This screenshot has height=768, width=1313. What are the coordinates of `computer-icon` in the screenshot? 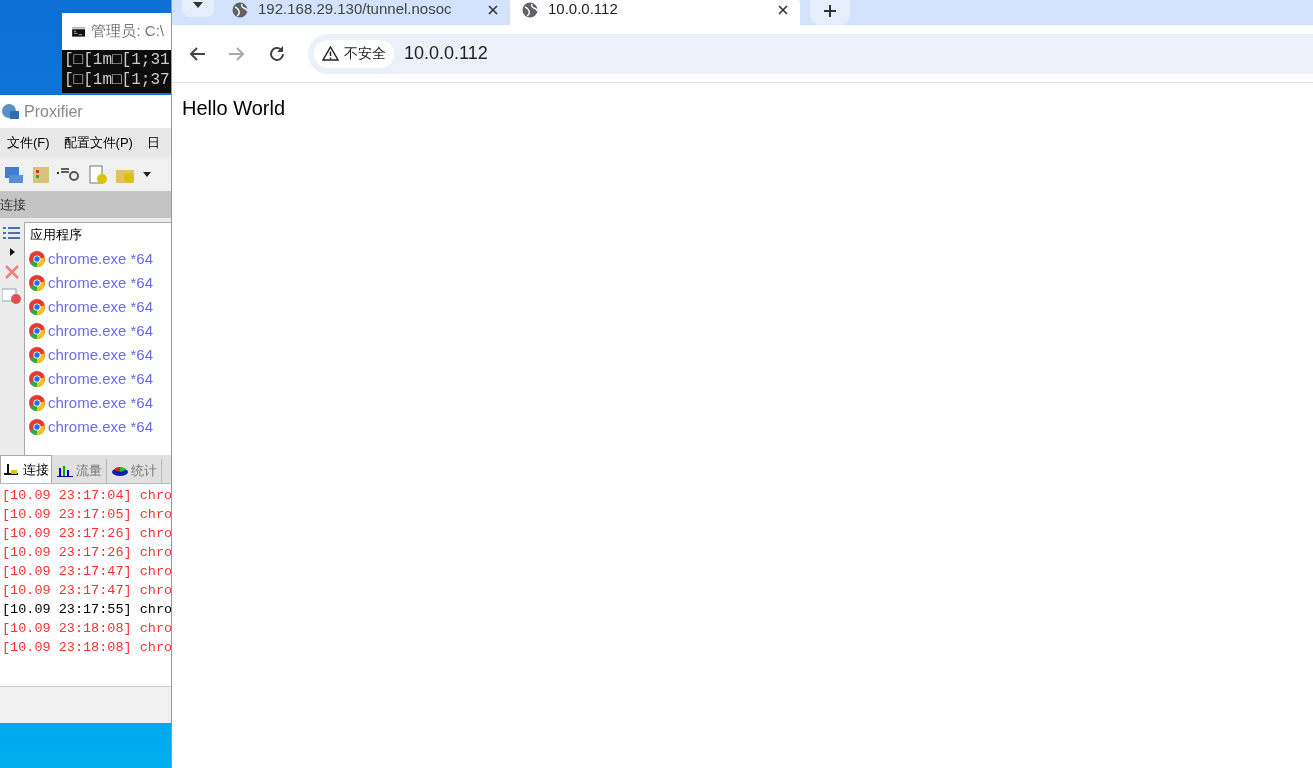 It's located at (14, 174).